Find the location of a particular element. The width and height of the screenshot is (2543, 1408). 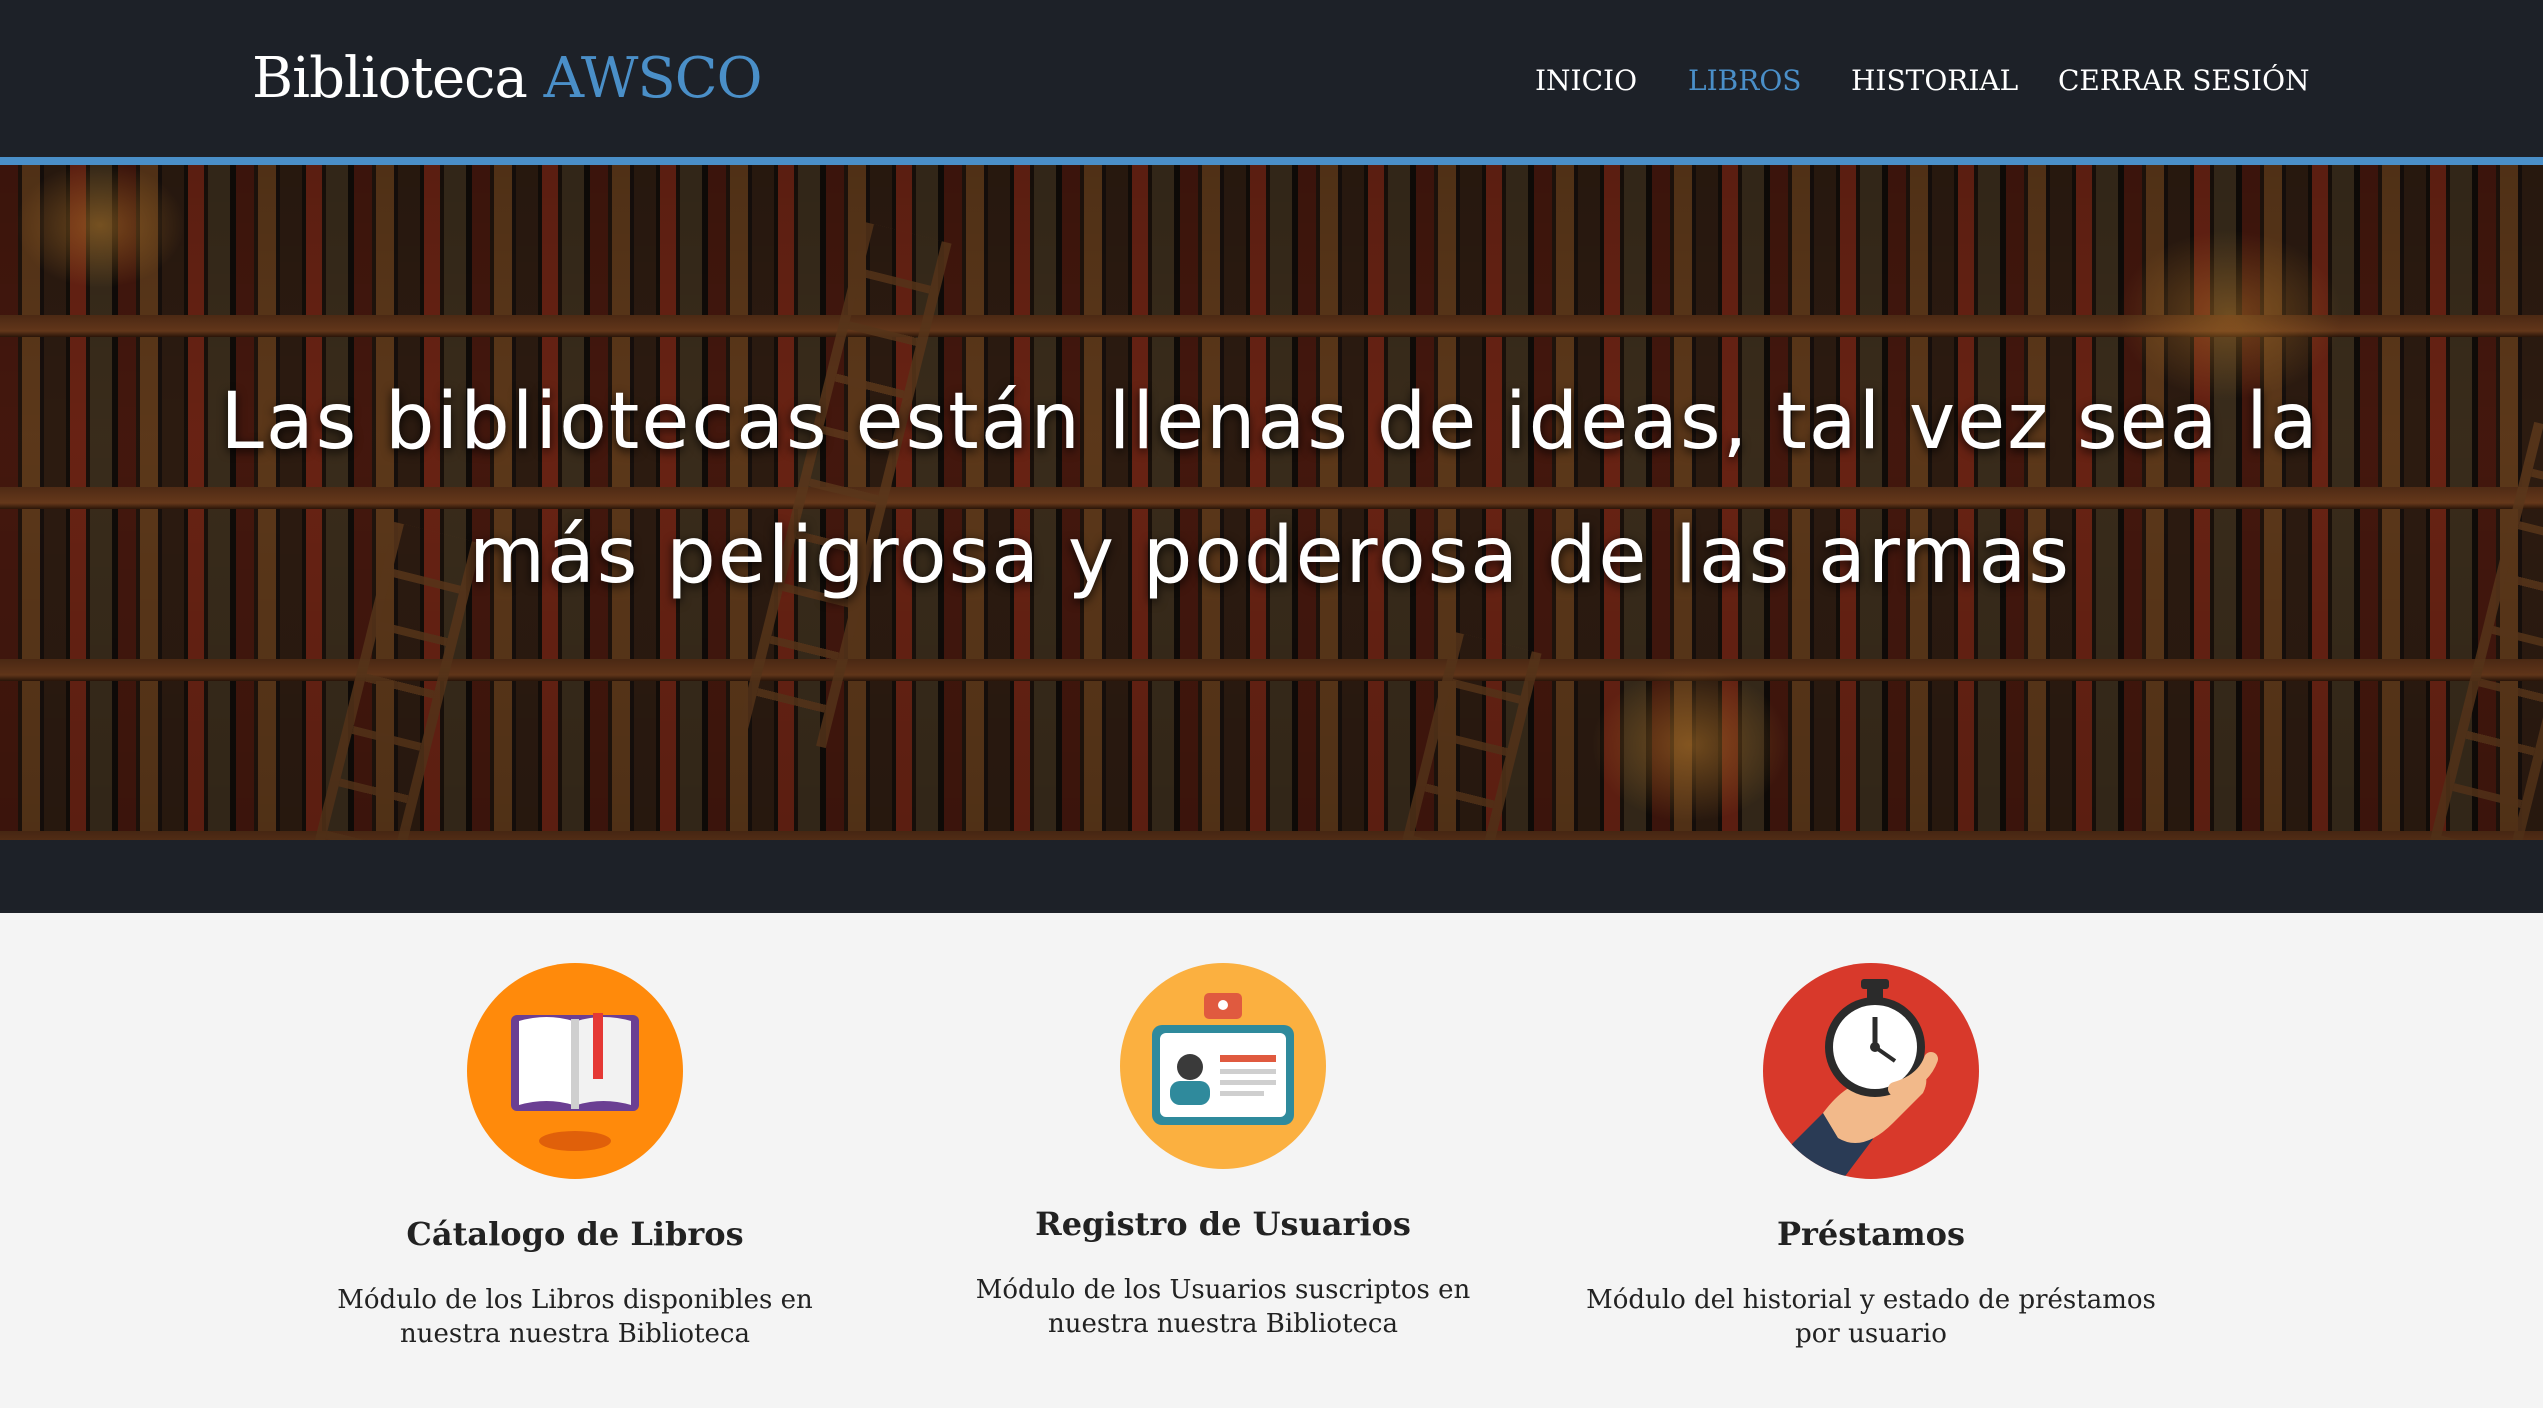

open-book-icon is located at coordinates (575, 1071).